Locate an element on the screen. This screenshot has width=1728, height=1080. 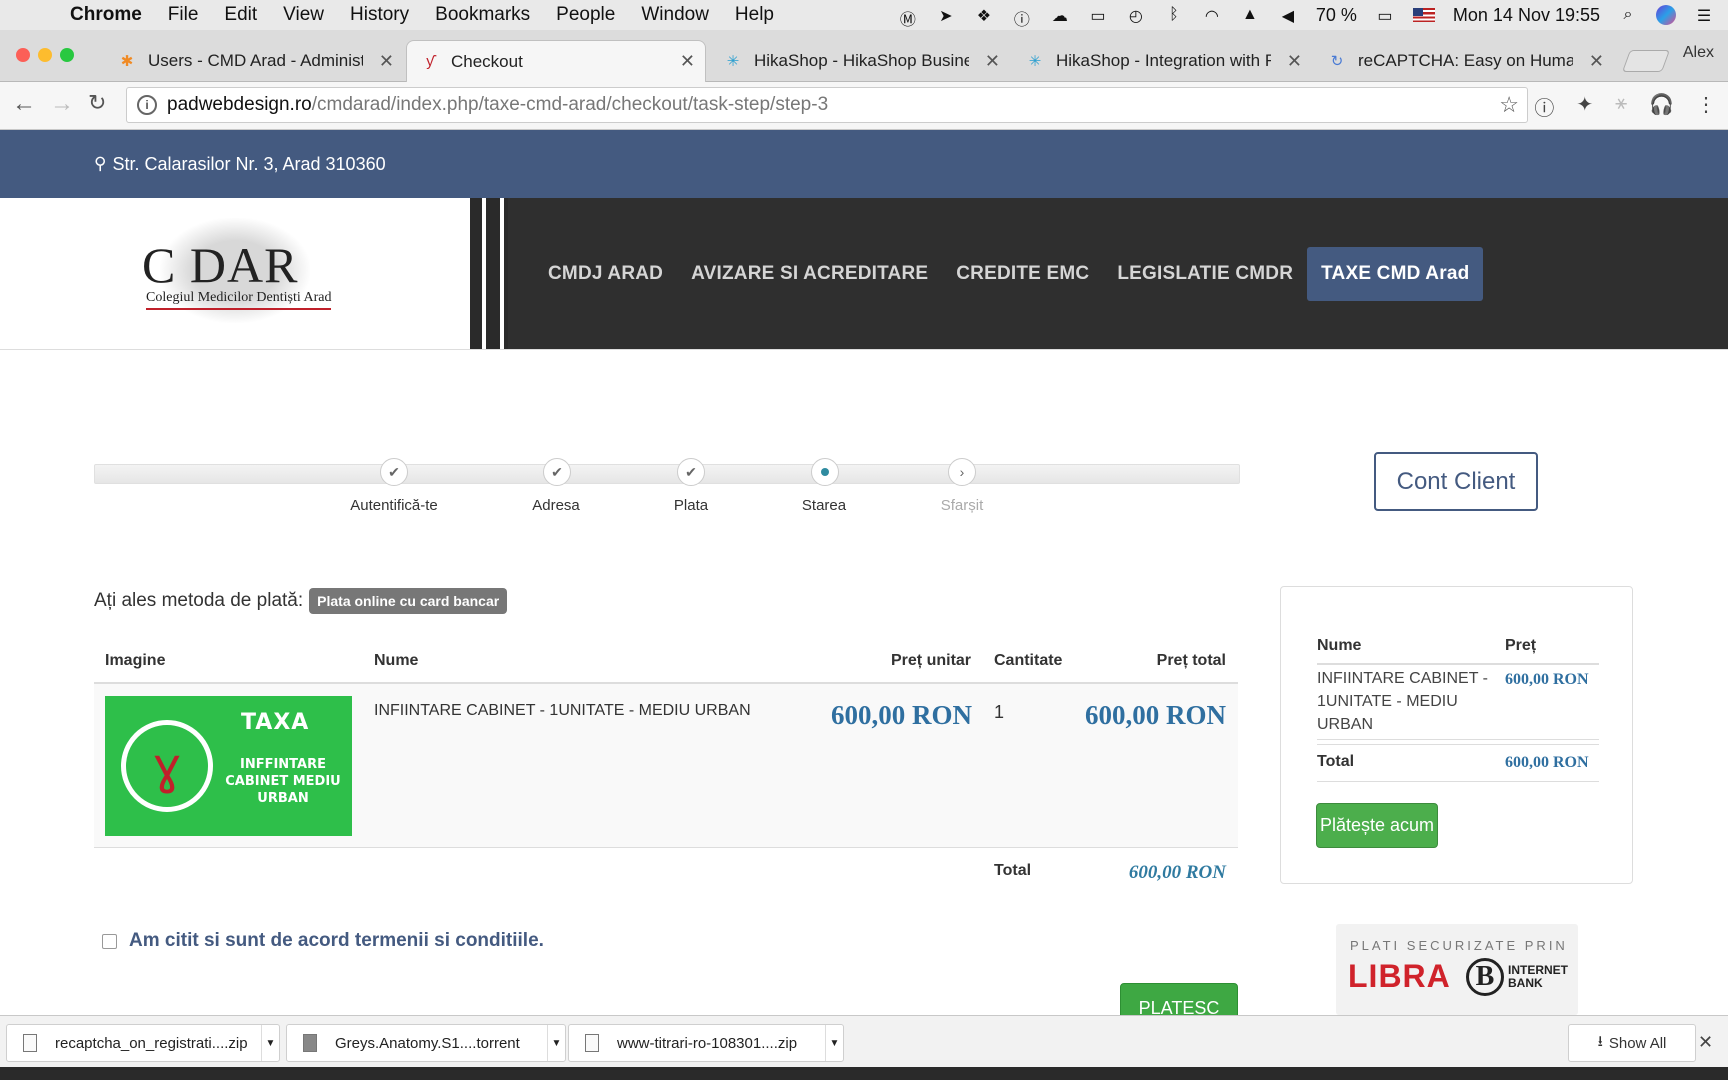
summary-total-value: 600,00 RON is located at coordinates (1547, 762).